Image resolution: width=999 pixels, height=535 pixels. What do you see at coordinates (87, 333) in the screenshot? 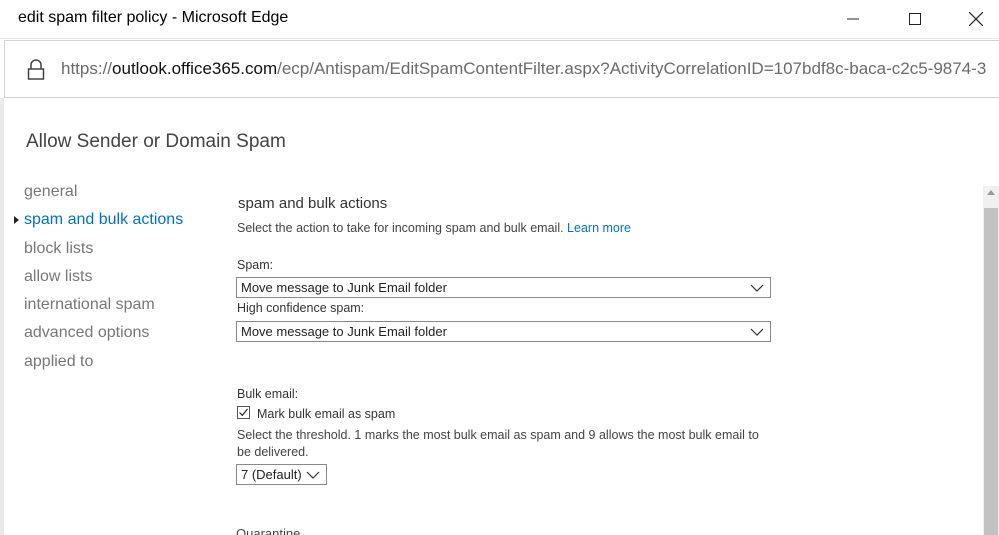
I see `nav-item-label: advanced options` at bounding box center [87, 333].